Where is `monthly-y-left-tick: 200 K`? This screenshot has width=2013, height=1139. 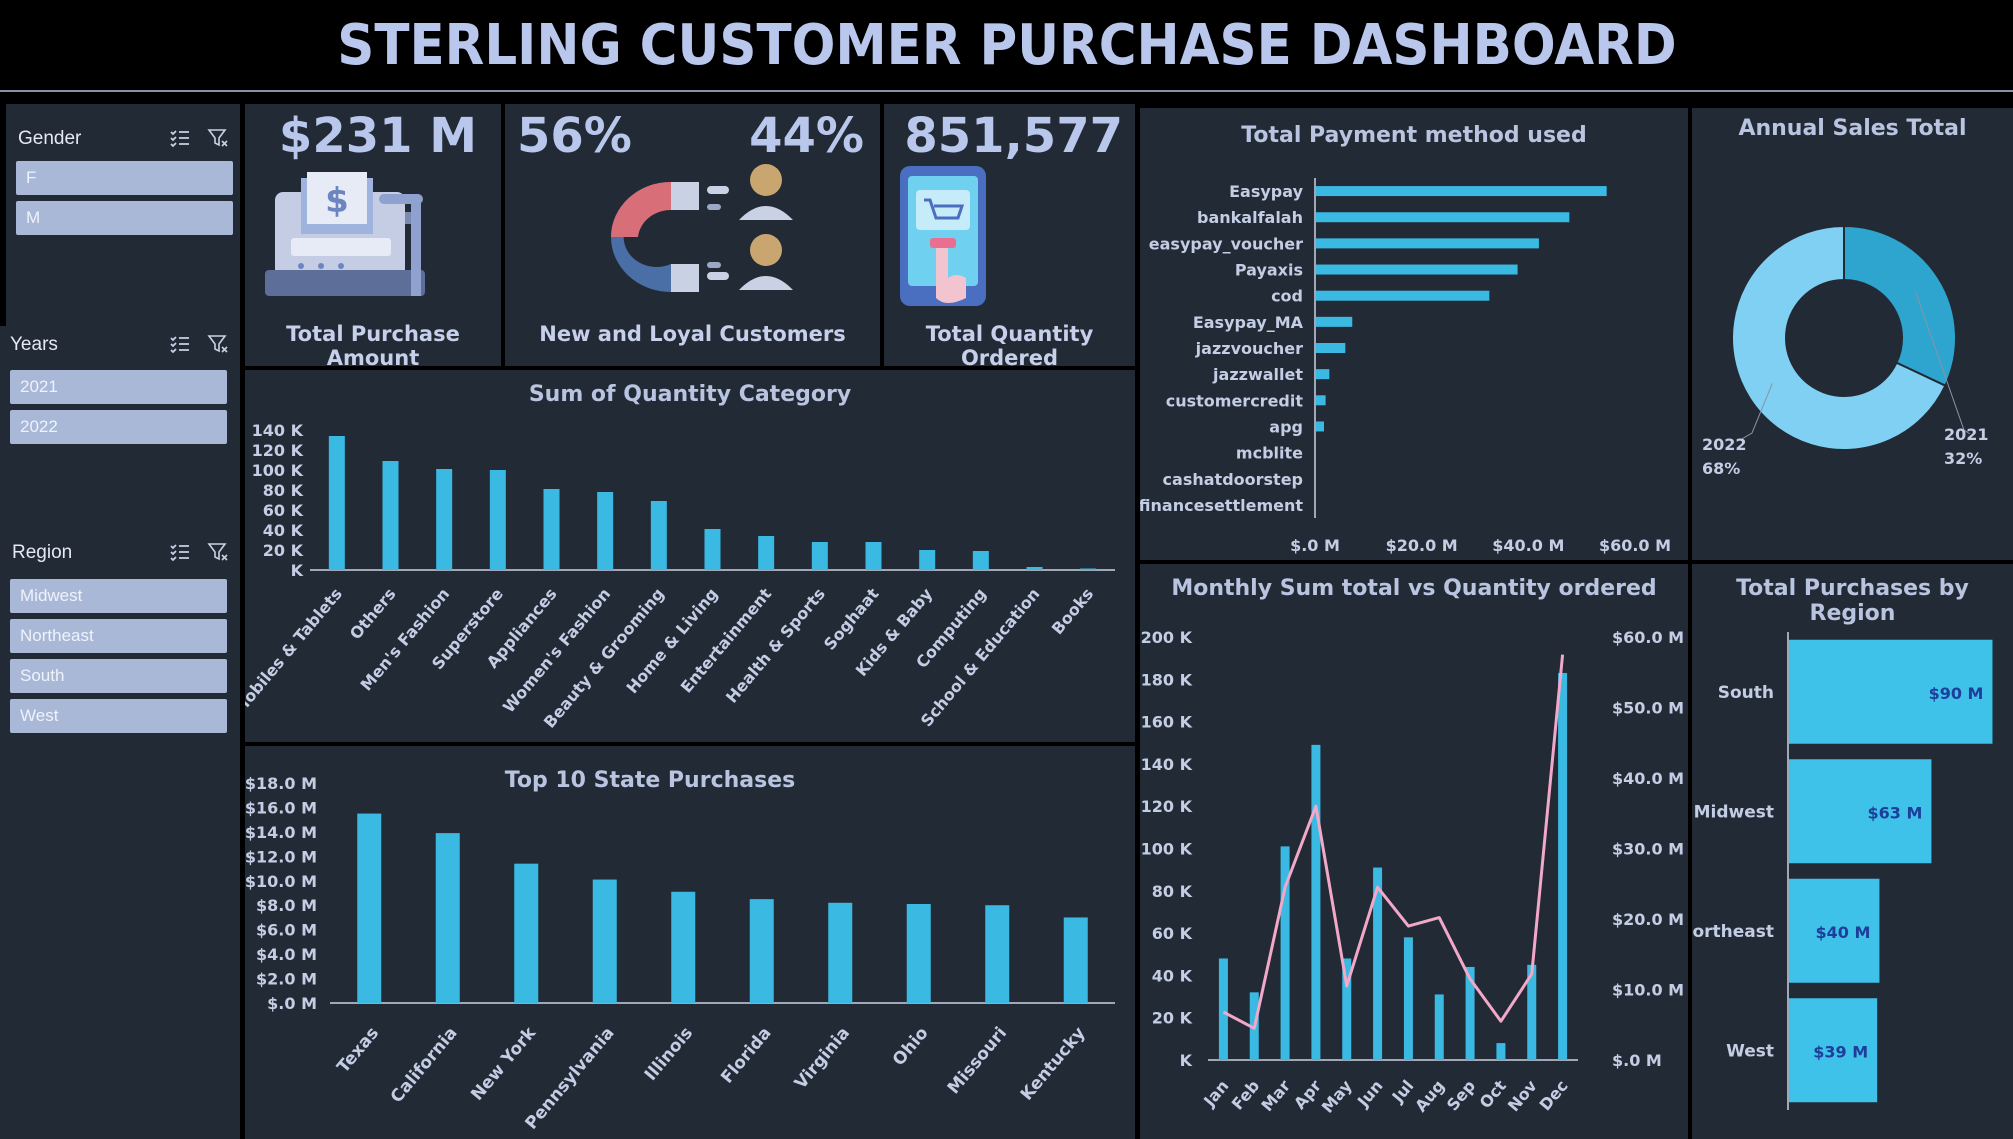 monthly-y-left-tick: 200 K is located at coordinates (1167, 637).